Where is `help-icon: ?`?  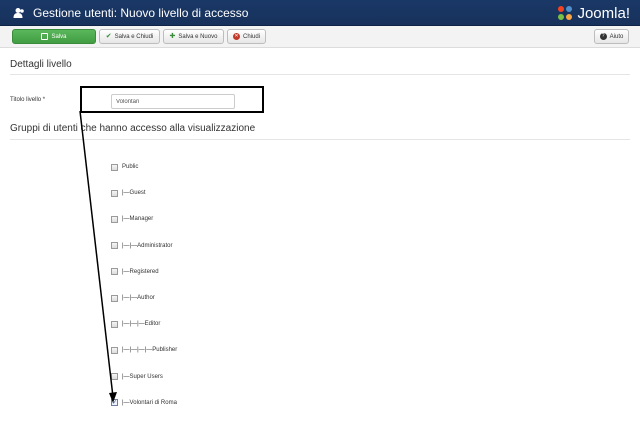 help-icon: ? is located at coordinates (603, 36).